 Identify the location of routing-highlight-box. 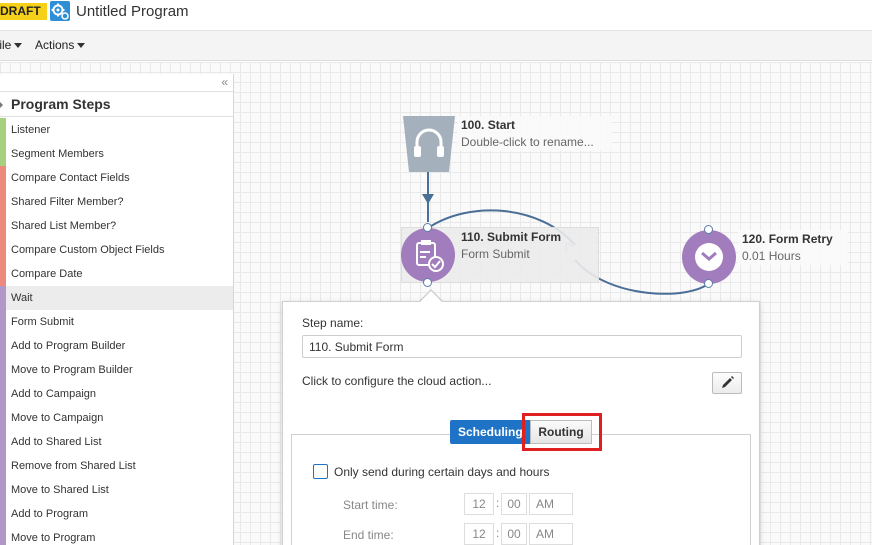
(562, 432).